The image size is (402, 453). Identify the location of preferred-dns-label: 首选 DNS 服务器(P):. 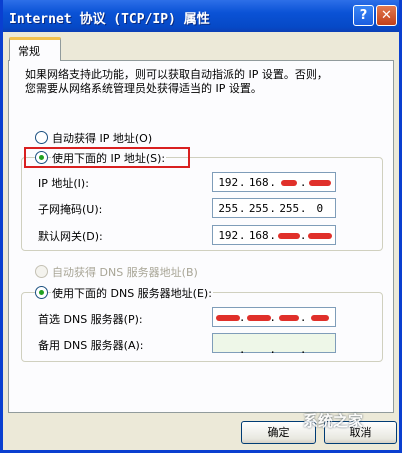
(90, 319).